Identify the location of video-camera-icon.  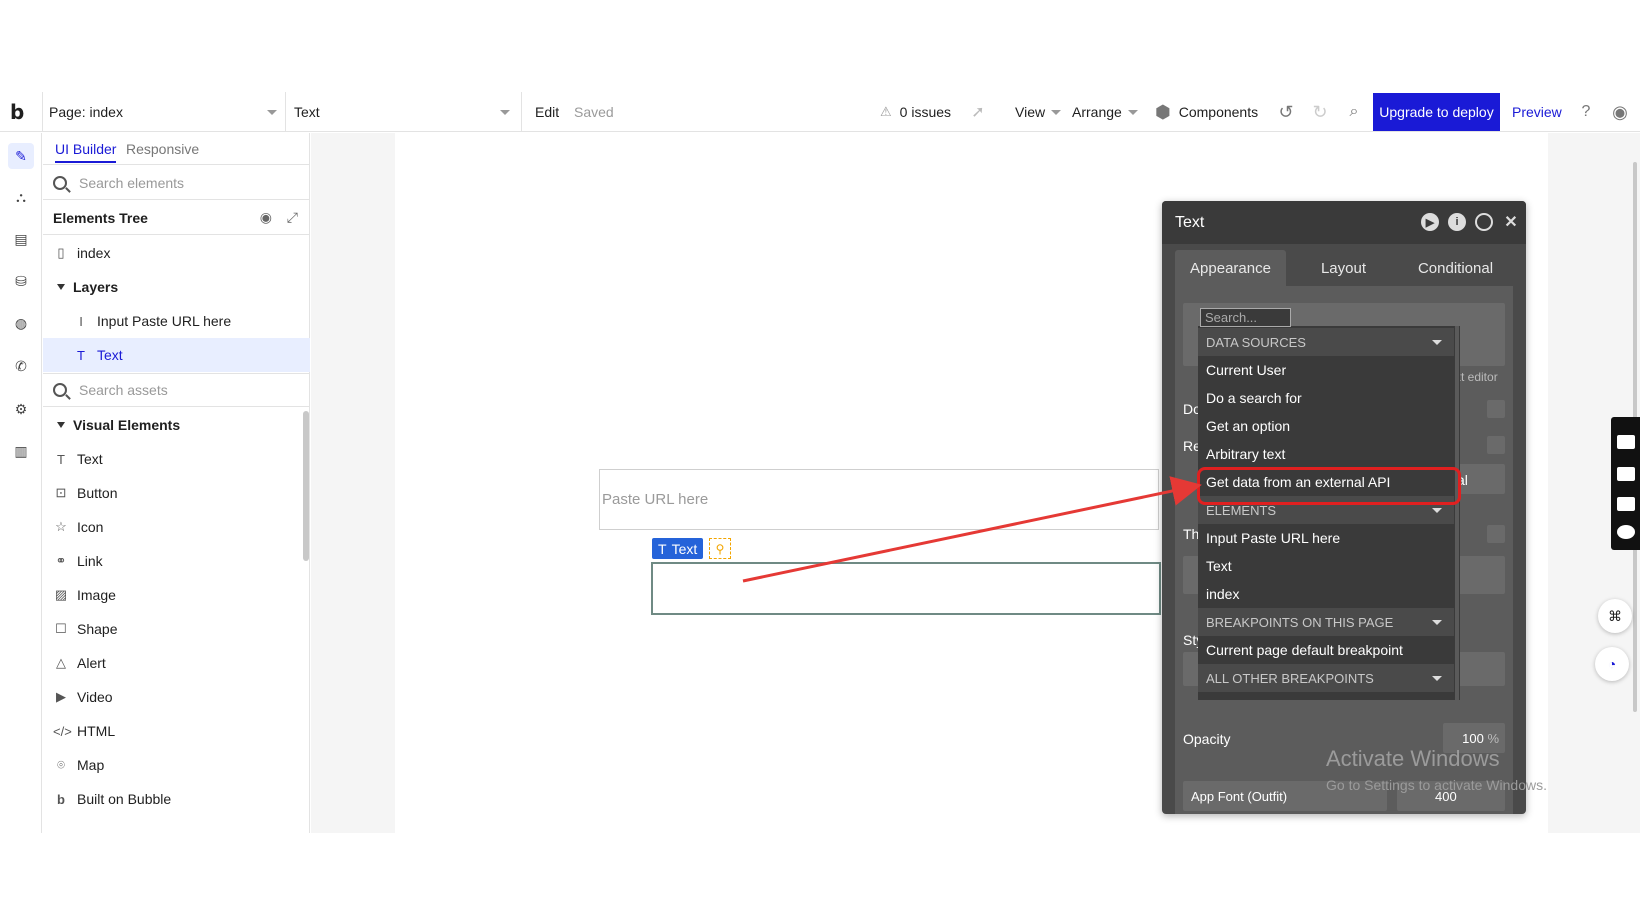
(1626, 474).